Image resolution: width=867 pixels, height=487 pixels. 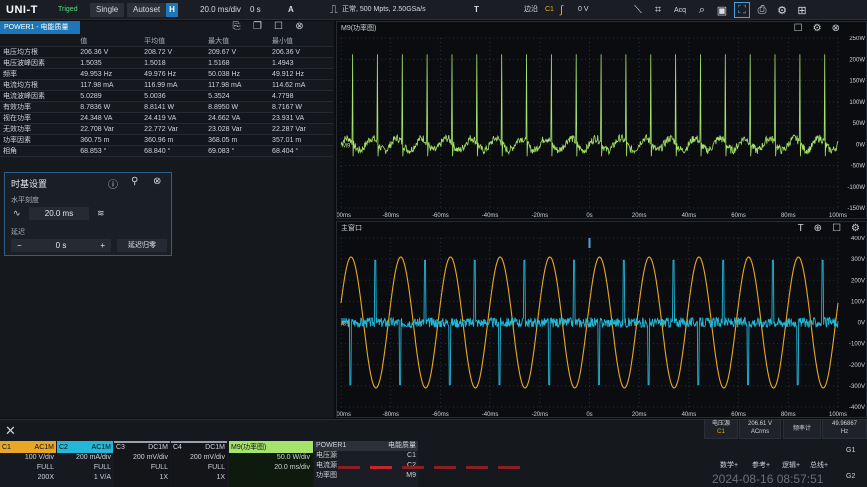 What do you see at coordinates (39, 63) in the screenshot?
I see `table-cell: 电压波峰因素` at bounding box center [39, 63].